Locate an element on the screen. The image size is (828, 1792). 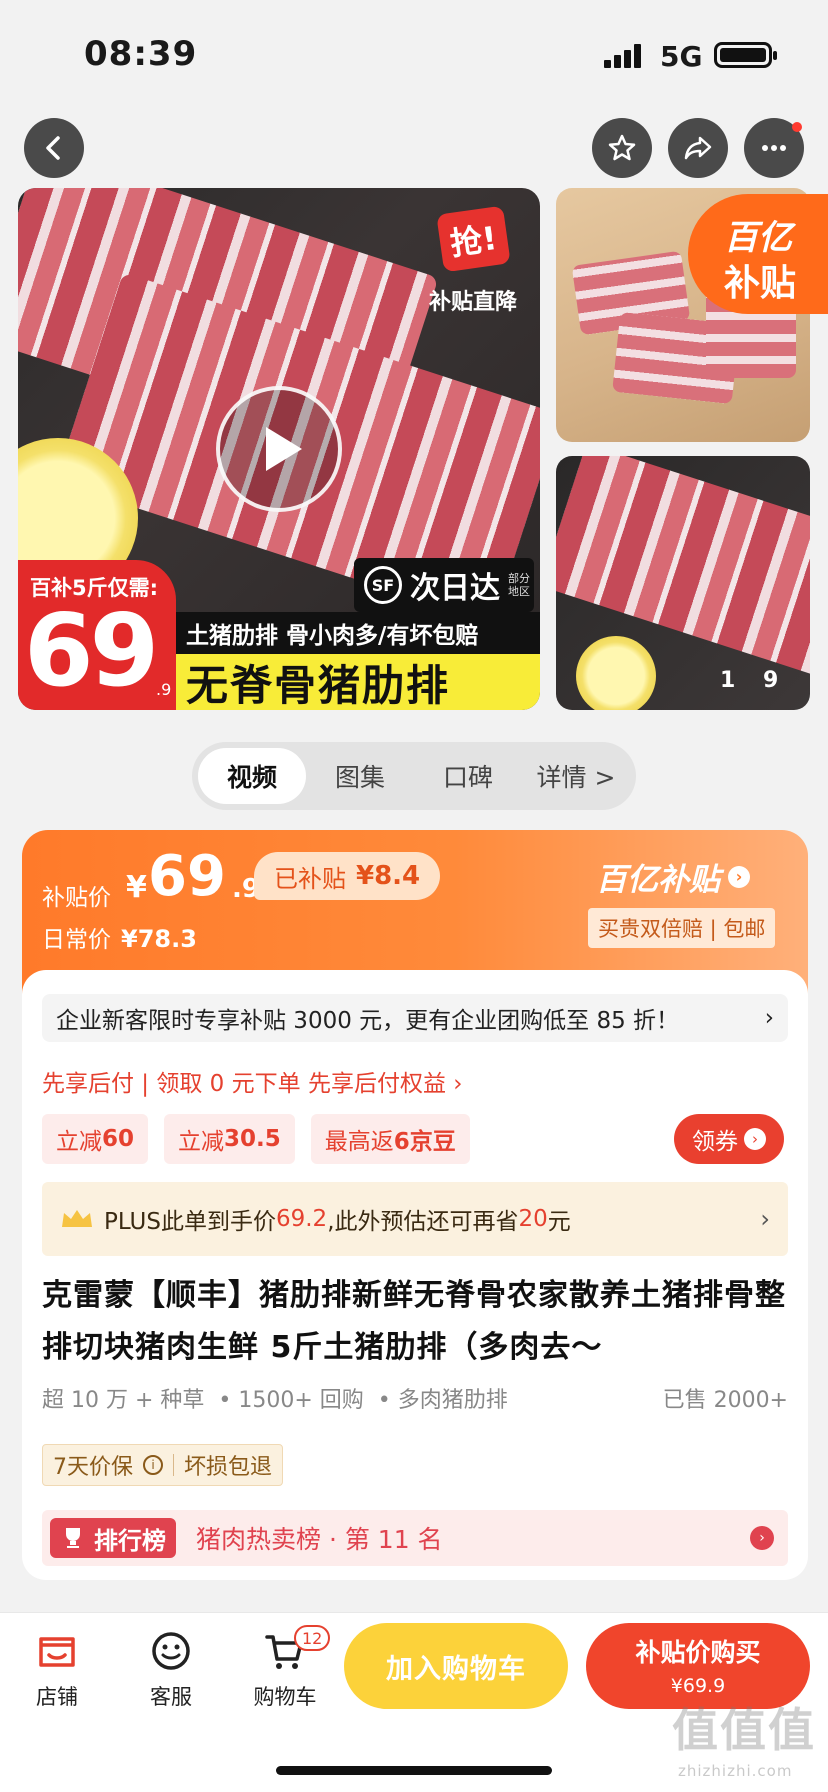
share-icon is located at coordinates (698, 148).